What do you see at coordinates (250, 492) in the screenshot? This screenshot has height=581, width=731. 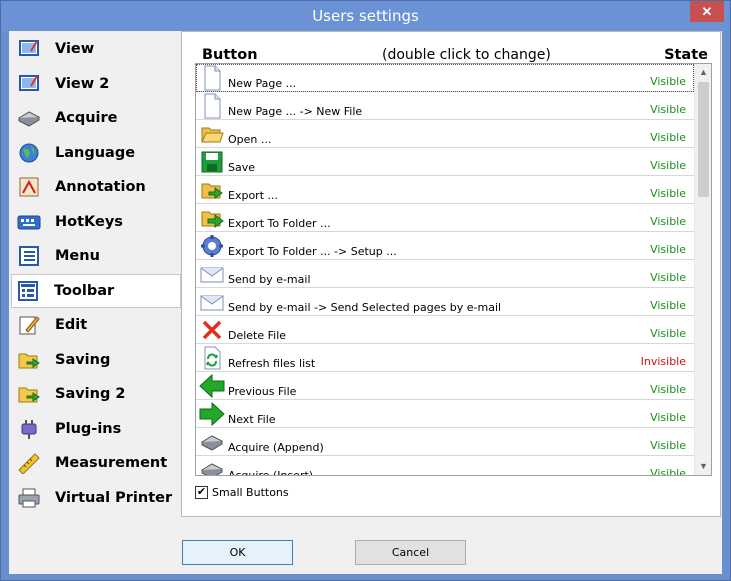 I see `small-buttons-label: Small Buttons` at bounding box center [250, 492].